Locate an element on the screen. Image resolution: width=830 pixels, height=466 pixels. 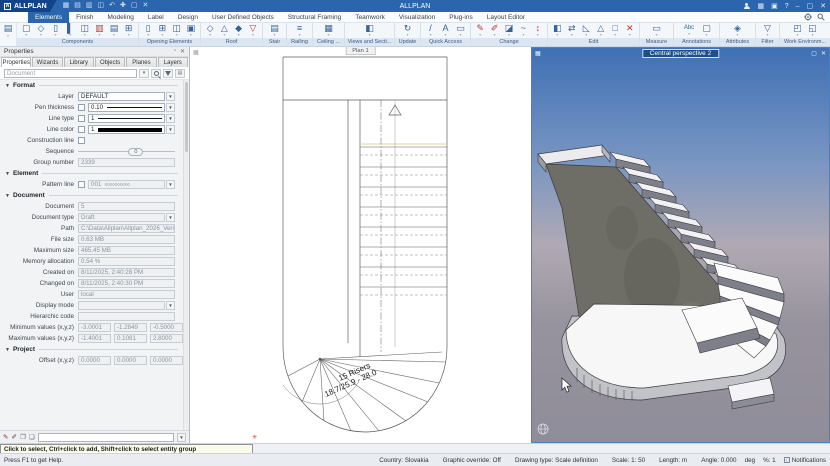
gear-icon is located at coordinates (808, 17).